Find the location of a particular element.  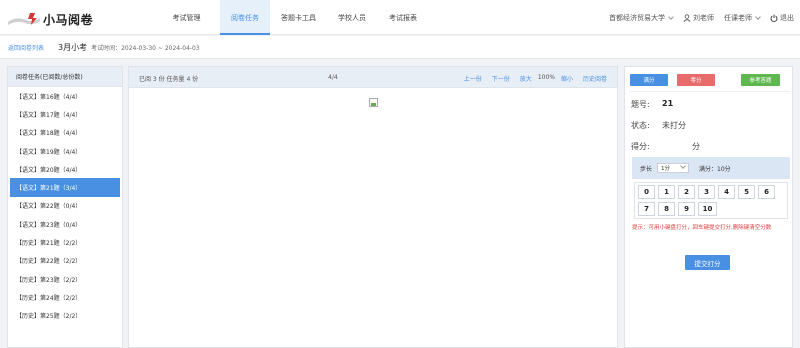

task-item: 【历史】第22题（2/2） is located at coordinates (65, 261).